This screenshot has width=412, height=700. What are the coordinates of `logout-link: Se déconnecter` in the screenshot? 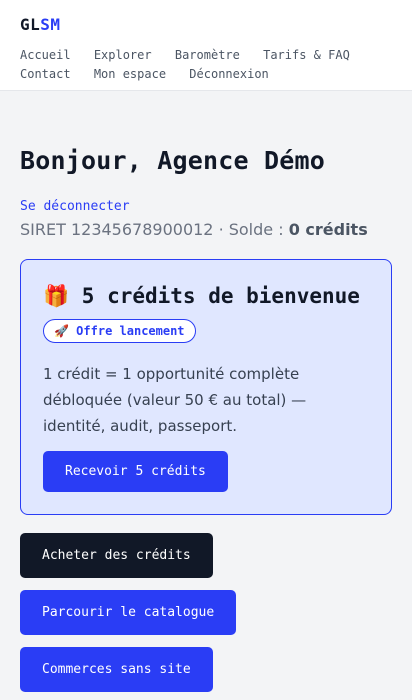 It's located at (206, 206).